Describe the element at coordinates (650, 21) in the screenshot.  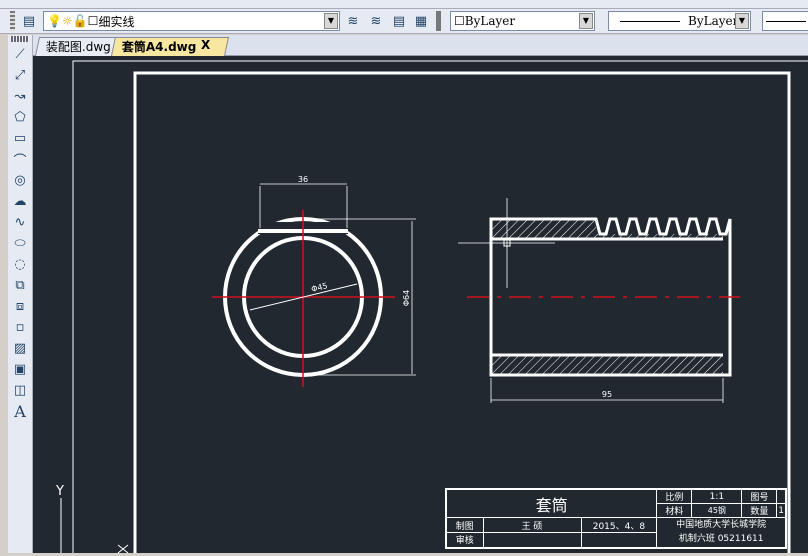
I see `linetype-sample` at that location.